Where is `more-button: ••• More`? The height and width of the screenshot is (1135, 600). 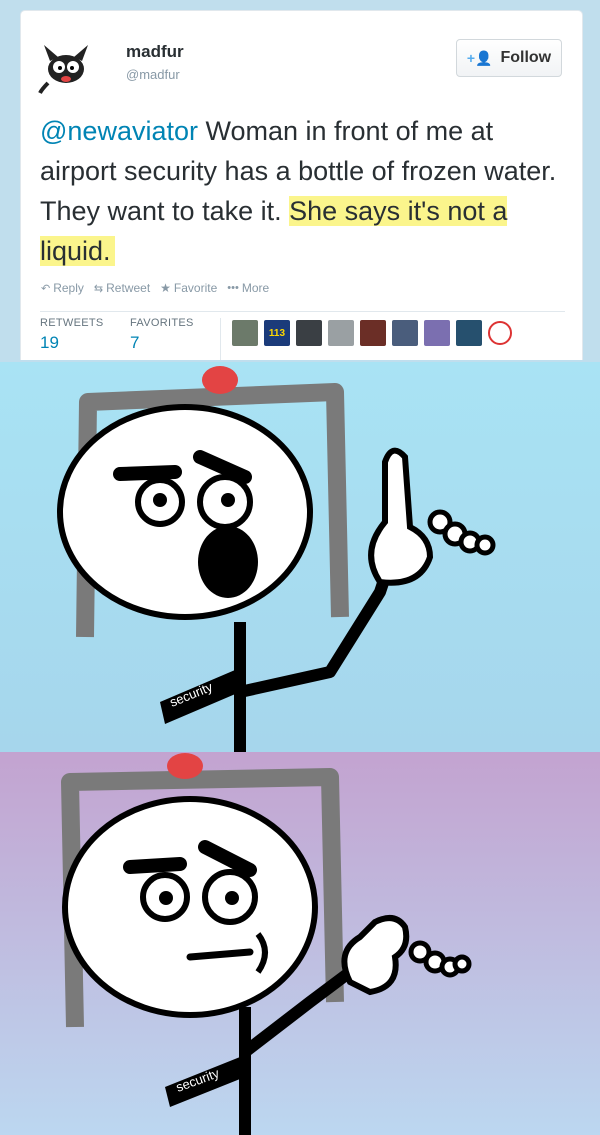 more-button: ••• More is located at coordinates (248, 288).